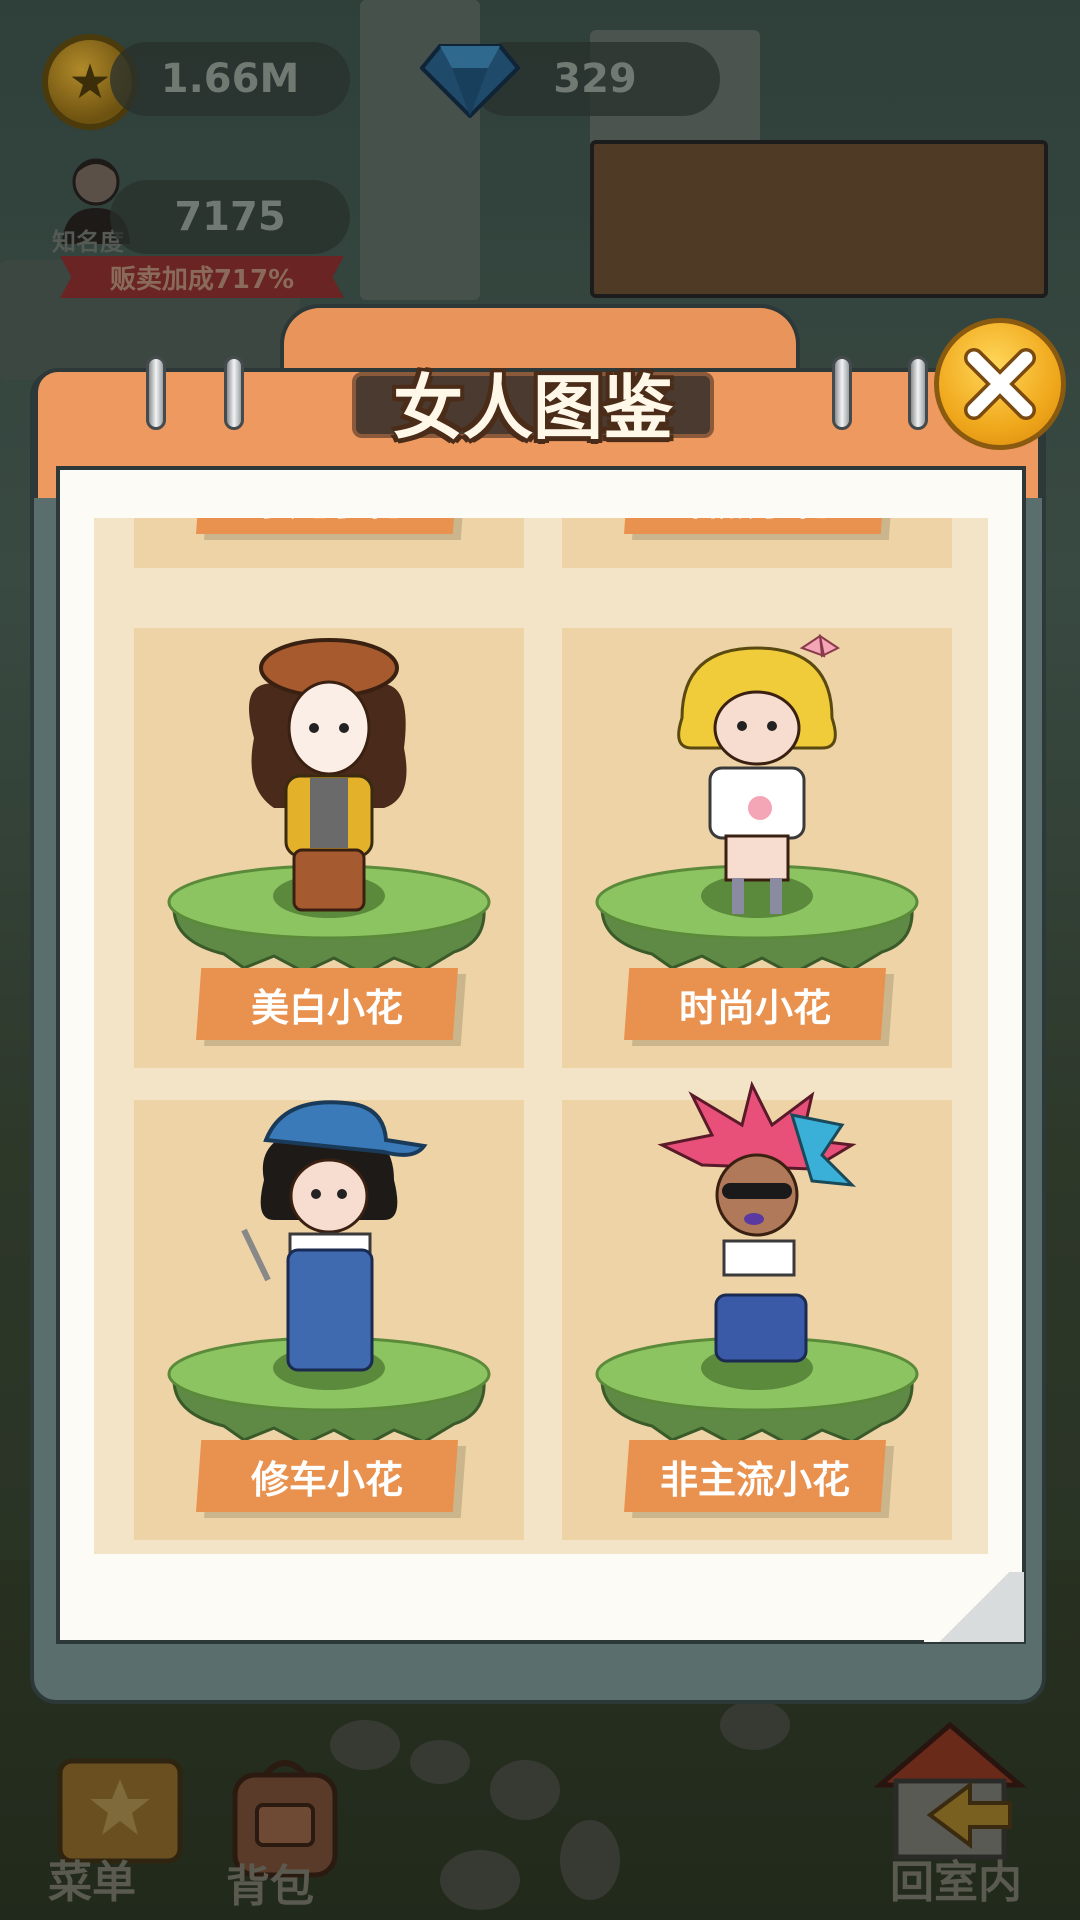 The image size is (1080, 1920). Describe the element at coordinates (755, 526) in the screenshot. I see `card-label: 晒黑小花` at that location.